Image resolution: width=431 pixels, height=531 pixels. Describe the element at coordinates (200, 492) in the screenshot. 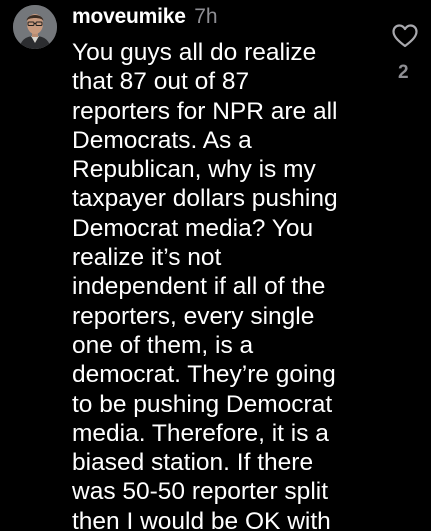

I see `comment-line: was 50-50 reporter split` at that location.